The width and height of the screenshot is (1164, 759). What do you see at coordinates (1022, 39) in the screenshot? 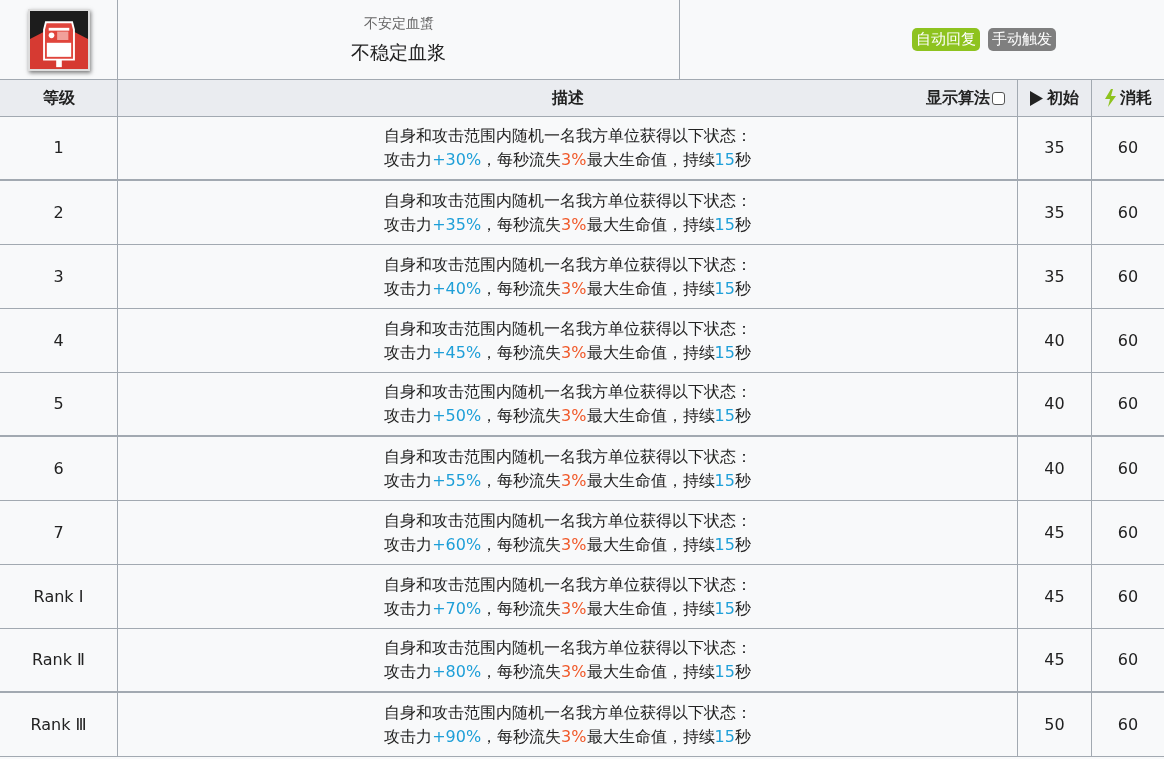
I see `skill-tag: 手动触发` at bounding box center [1022, 39].